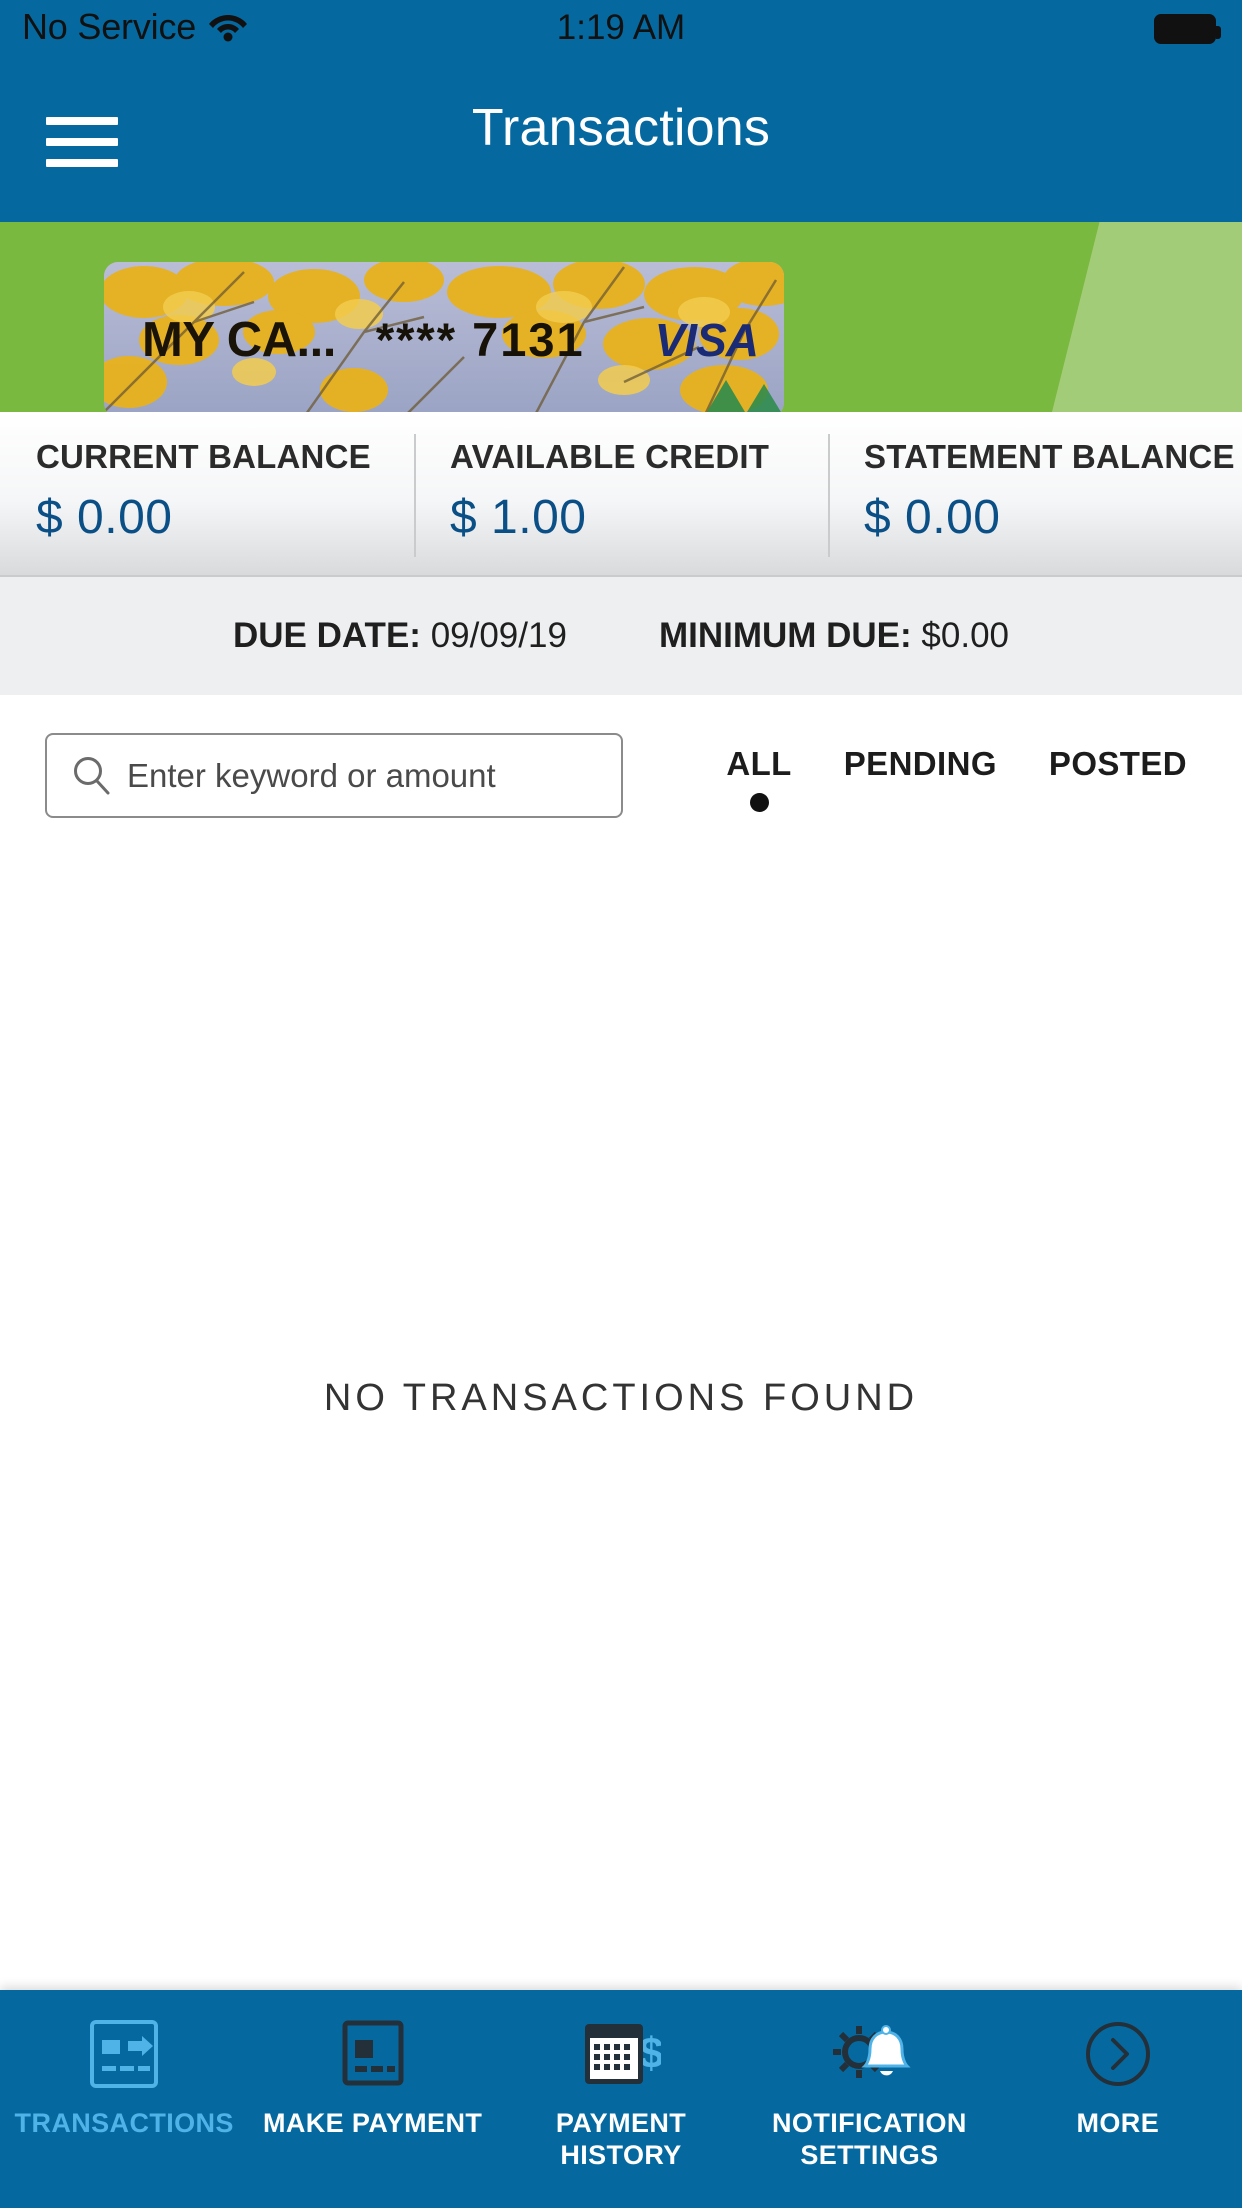  I want to click on card-hero-banner: MY CA... **** 7131 VISA, so click(621, 317).